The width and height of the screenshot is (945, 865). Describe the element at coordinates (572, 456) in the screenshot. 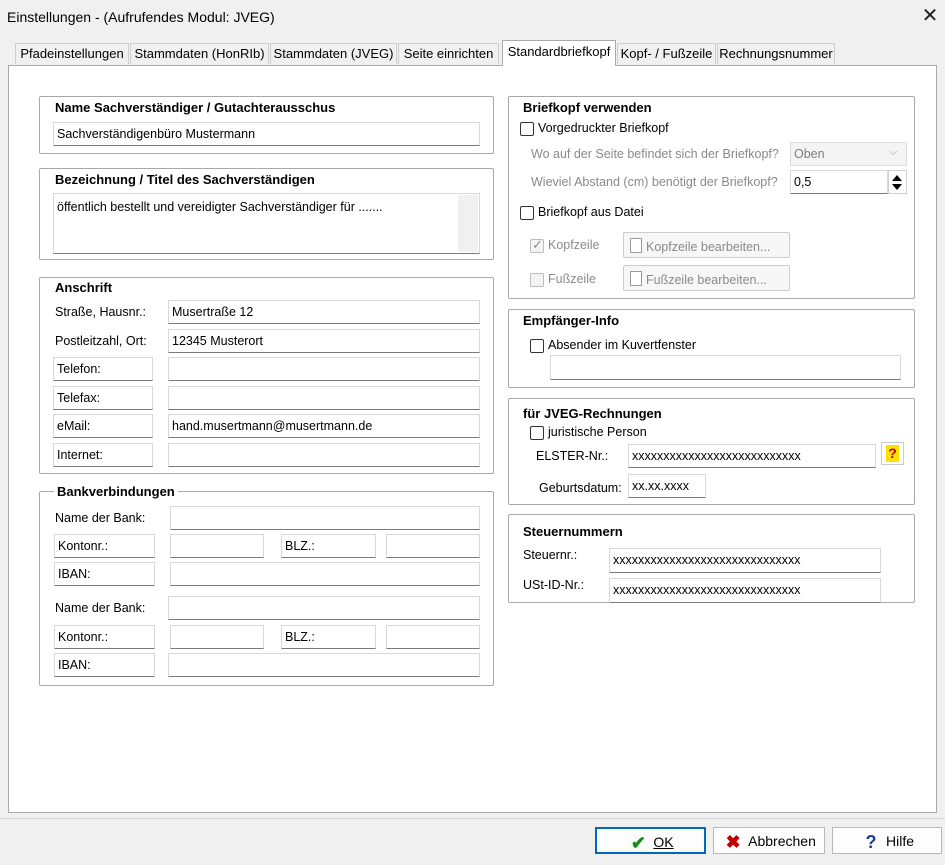

I see `elster-label: ELSTER-Nr.:` at that location.